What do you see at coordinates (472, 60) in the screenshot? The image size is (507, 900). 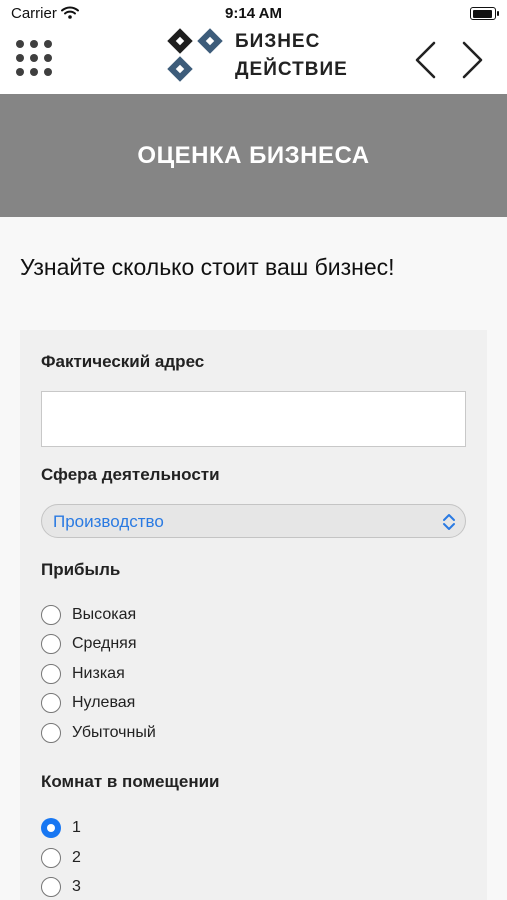 I see `forward-arrow-icon` at bounding box center [472, 60].